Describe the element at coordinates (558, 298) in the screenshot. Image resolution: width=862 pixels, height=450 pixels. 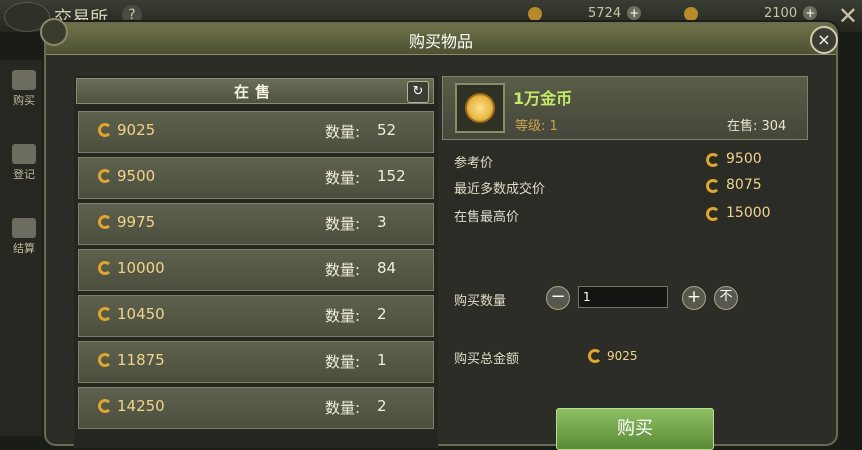
I see `decrease-quantity-button: −` at that location.